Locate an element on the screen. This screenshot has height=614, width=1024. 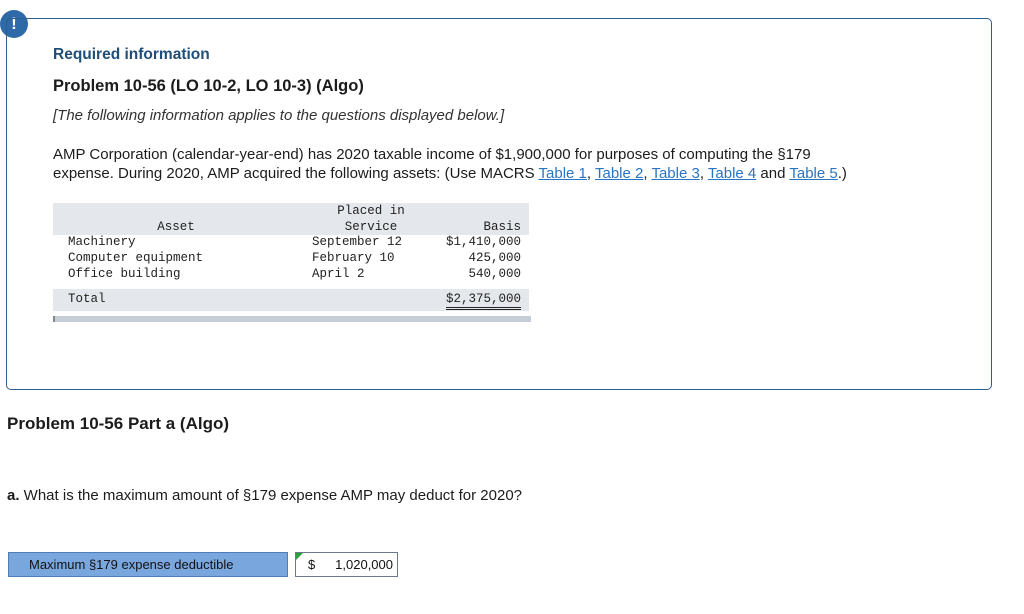
total-label: Total is located at coordinates (87, 299).